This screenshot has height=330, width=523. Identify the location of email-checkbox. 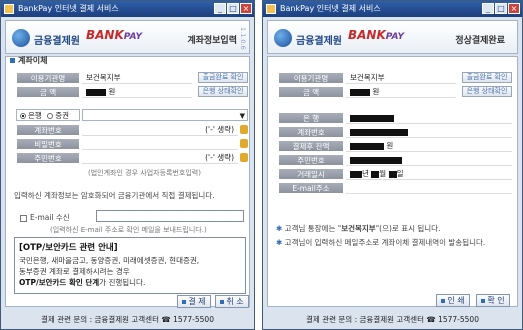
(23, 218).